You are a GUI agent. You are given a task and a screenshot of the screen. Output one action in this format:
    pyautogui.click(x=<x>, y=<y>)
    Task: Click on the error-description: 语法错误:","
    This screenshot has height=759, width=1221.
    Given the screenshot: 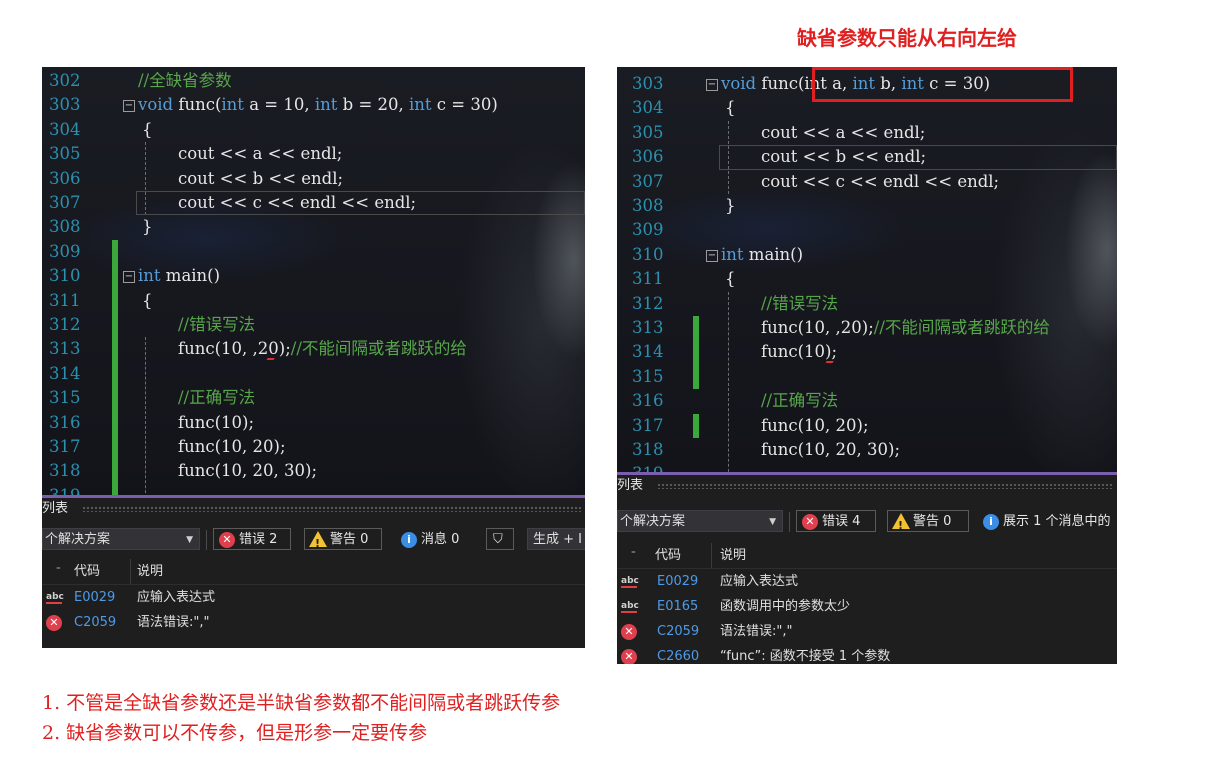 What is the action you would take?
    pyautogui.click(x=756, y=631)
    